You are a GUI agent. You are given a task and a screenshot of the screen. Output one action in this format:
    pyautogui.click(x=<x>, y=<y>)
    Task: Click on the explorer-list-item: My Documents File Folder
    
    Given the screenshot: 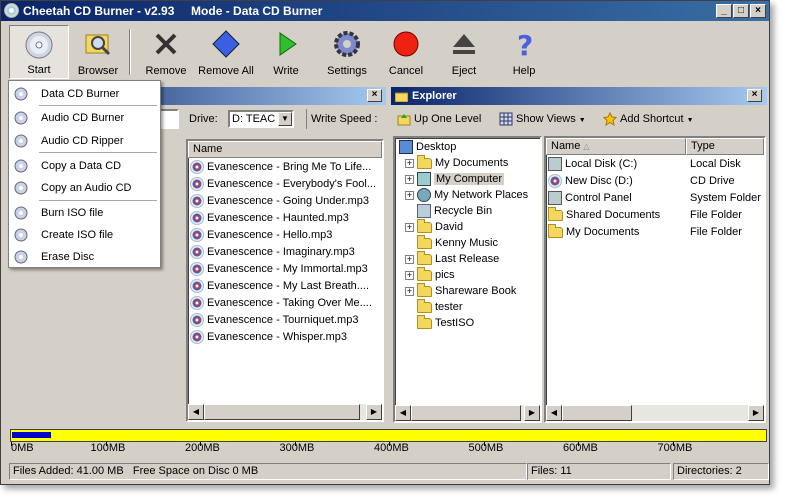 What is the action you would take?
    pyautogui.click(x=656, y=232)
    